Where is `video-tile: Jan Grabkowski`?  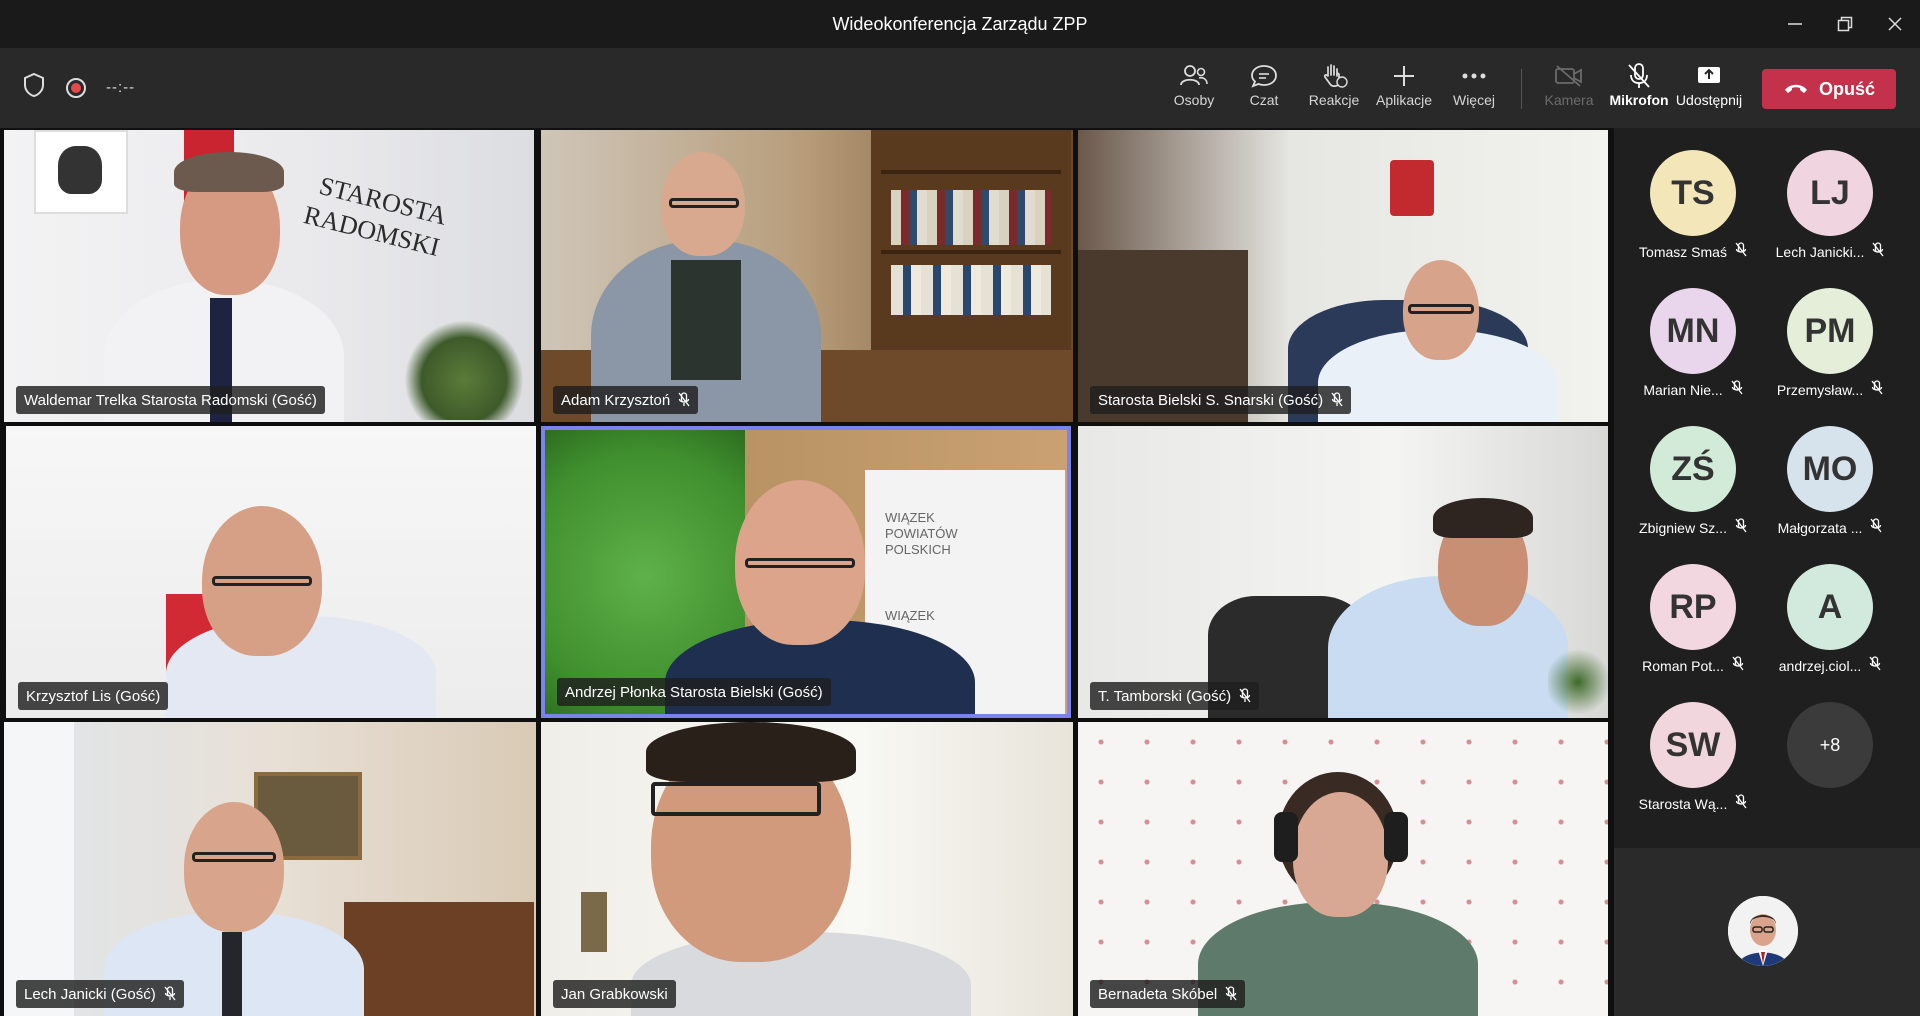
video-tile: Jan Grabkowski is located at coordinates (807, 869).